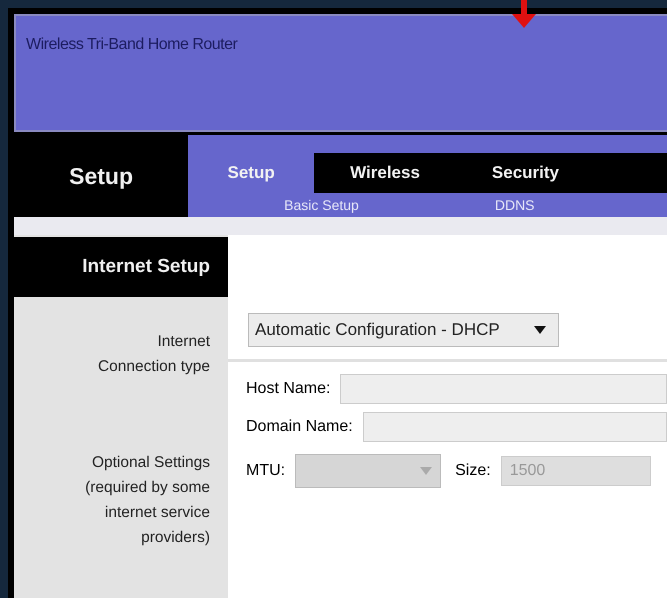 The width and height of the screenshot is (667, 598). Describe the element at coordinates (524, 14) in the screenshot. I see `arrow-icon` at that location.